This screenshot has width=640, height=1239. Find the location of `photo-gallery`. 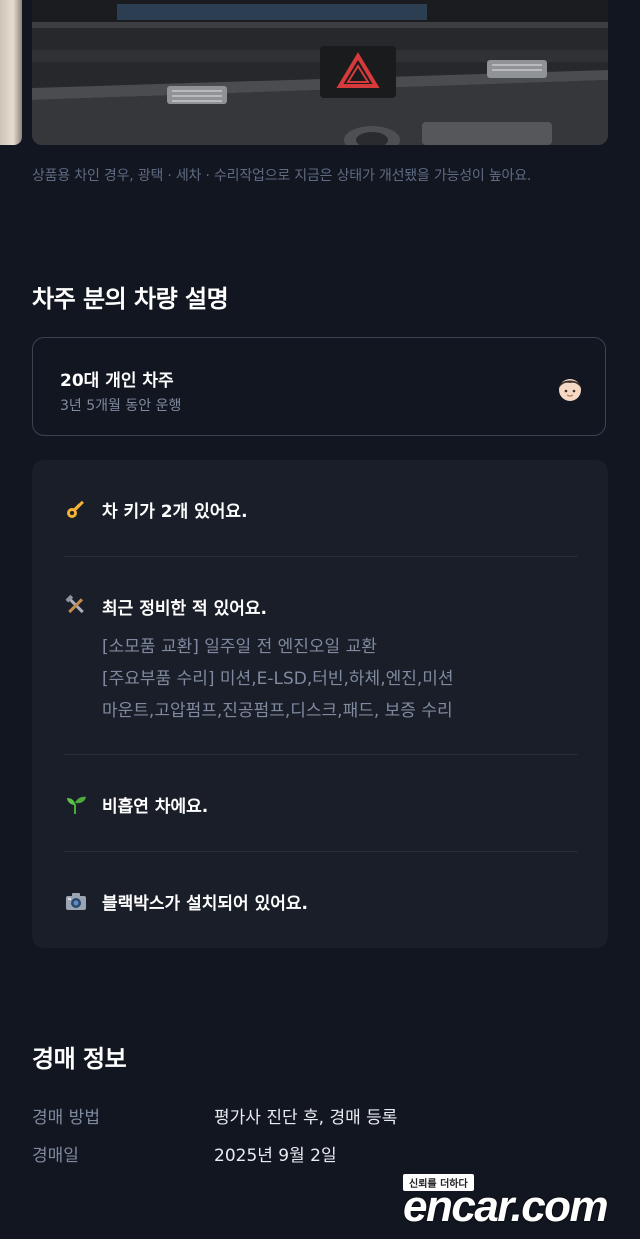

photo-gallery is located at coordinates (320, 72).